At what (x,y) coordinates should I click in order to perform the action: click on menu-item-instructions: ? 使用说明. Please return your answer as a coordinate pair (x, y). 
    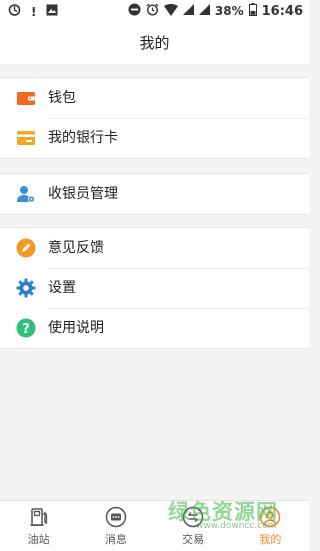
    Looking at the image, I should click on (154, 328).